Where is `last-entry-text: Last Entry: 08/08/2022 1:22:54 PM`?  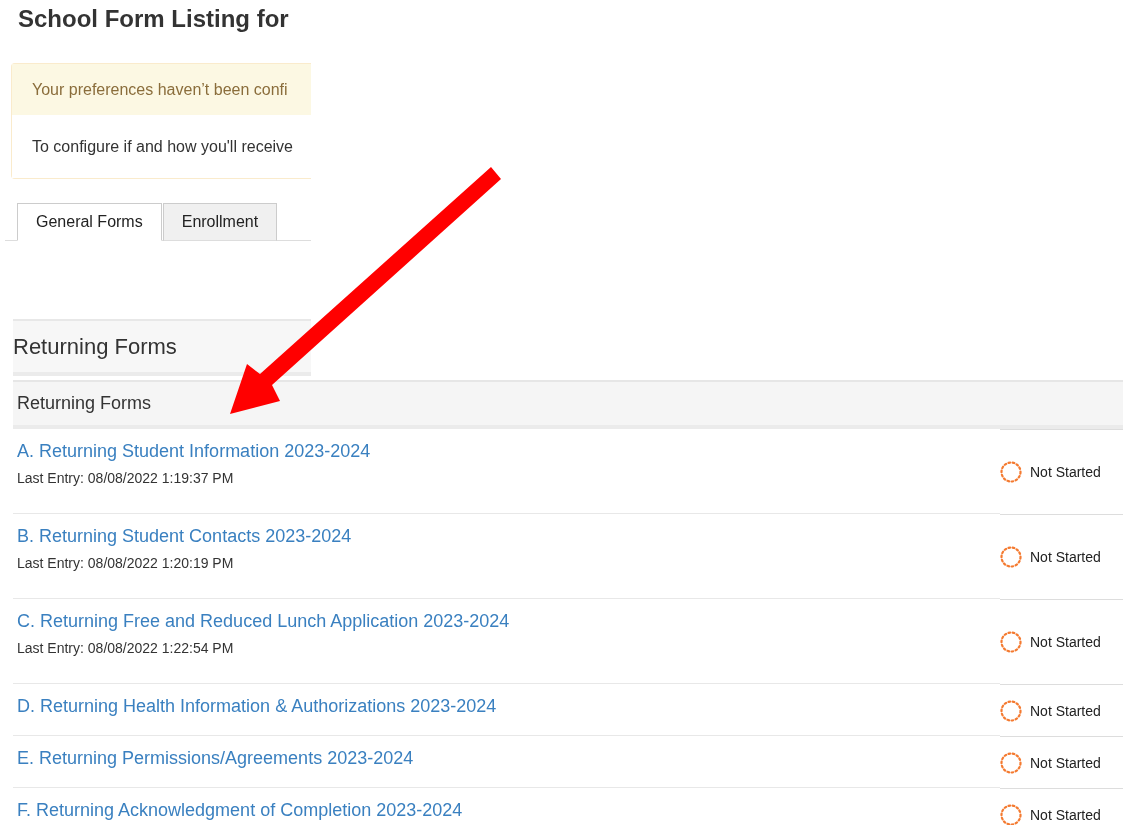 last-entry-text: Last Entry: 08/08/2022 1:22:54 PM is located at coordinates (126, 648).